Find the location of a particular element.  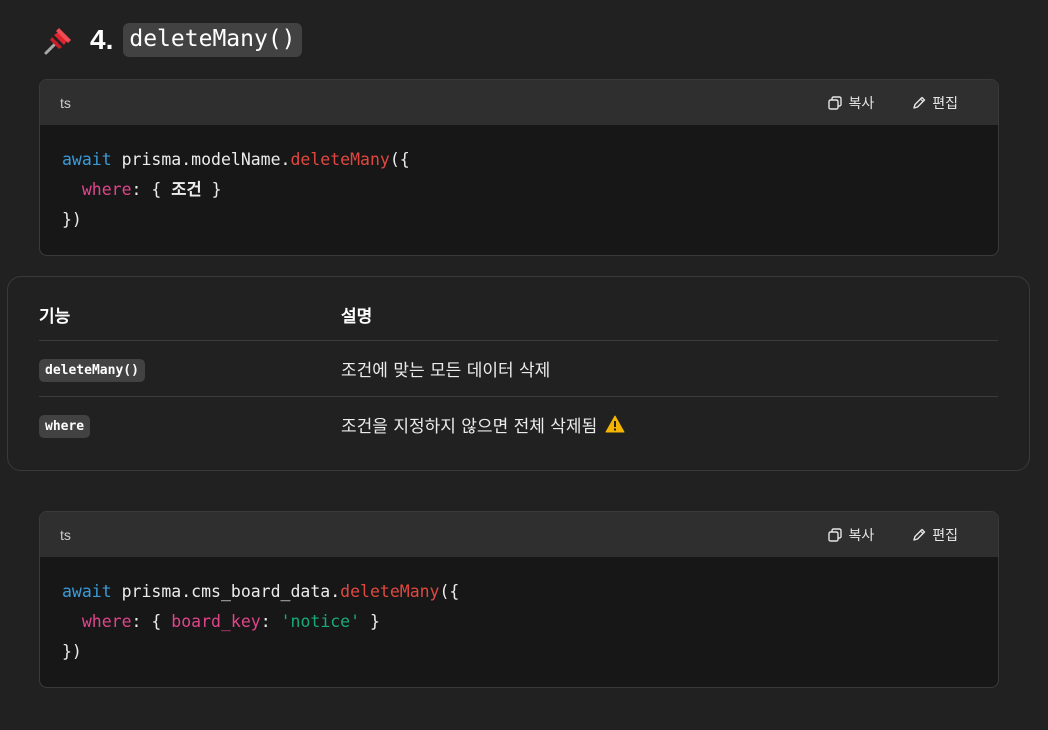

code-token: : is located at coordinates (270, 621).